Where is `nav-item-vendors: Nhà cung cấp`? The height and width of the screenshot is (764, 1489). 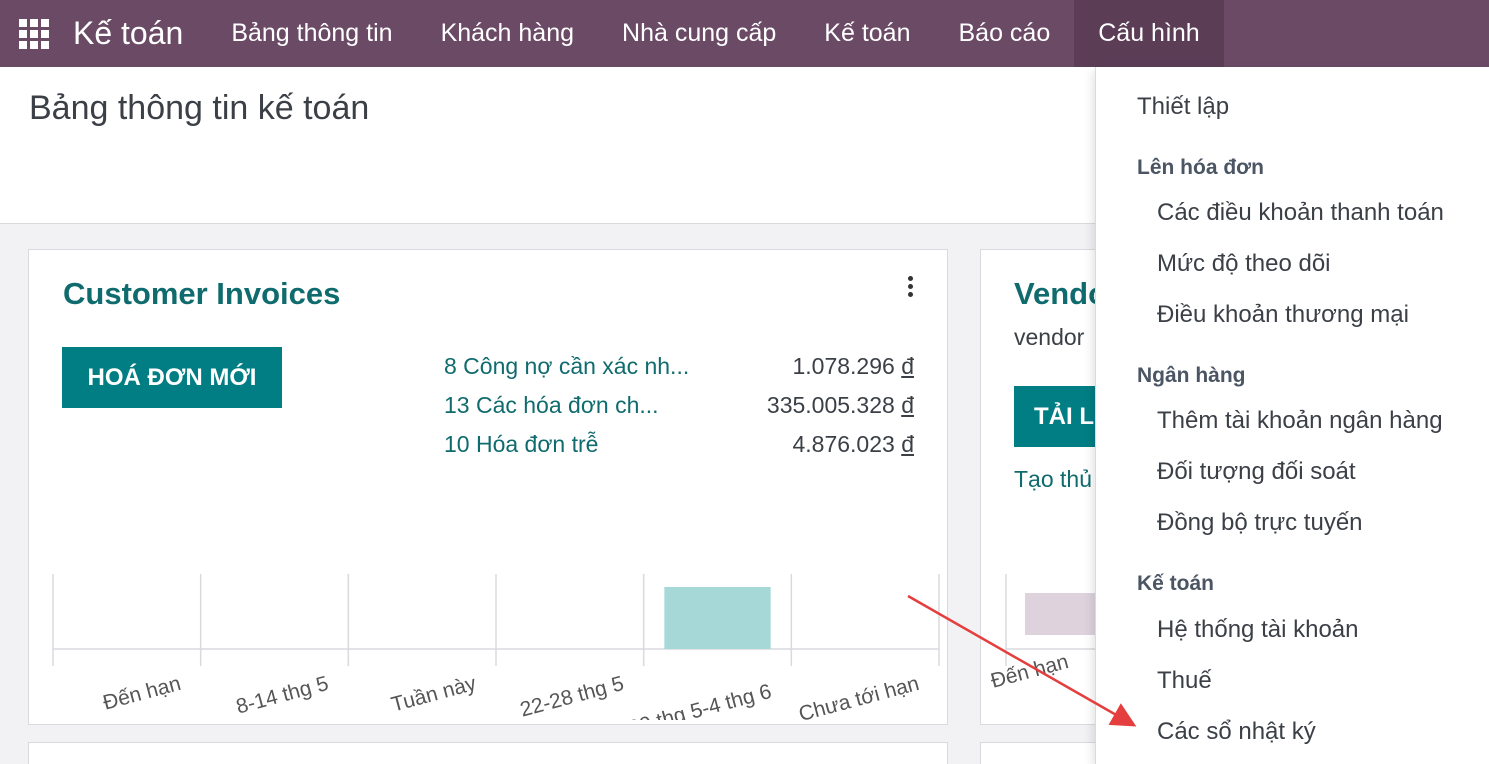 nav-item-vendors: Nhà cung cấp is located at coordinates (699, 33).